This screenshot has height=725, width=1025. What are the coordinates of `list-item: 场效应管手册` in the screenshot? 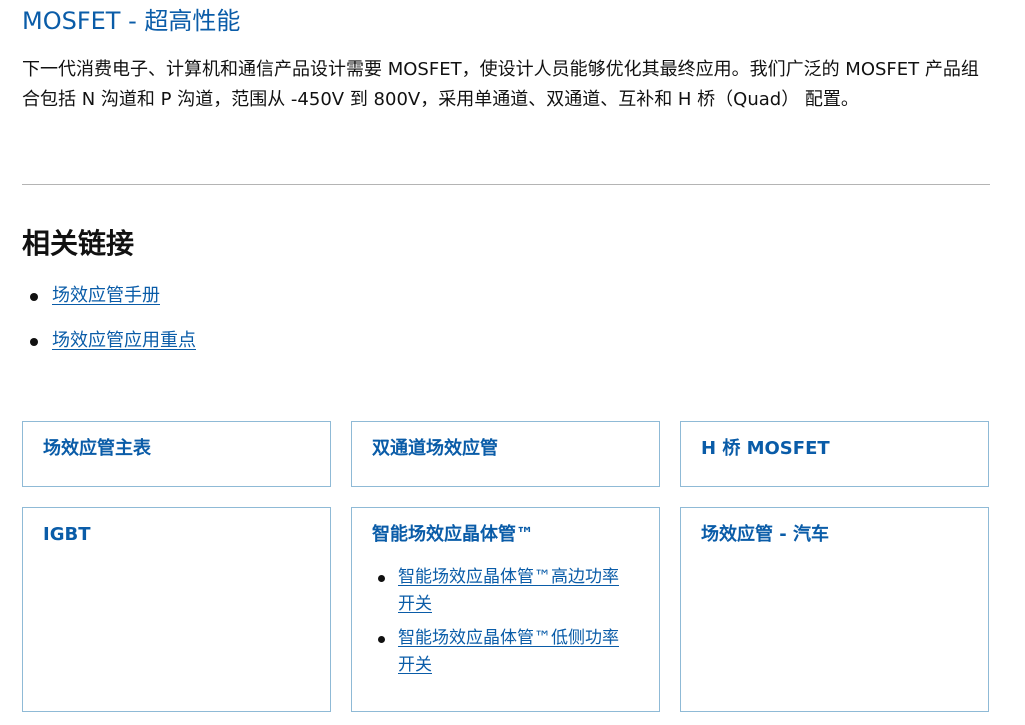 It's located at (109, 302).